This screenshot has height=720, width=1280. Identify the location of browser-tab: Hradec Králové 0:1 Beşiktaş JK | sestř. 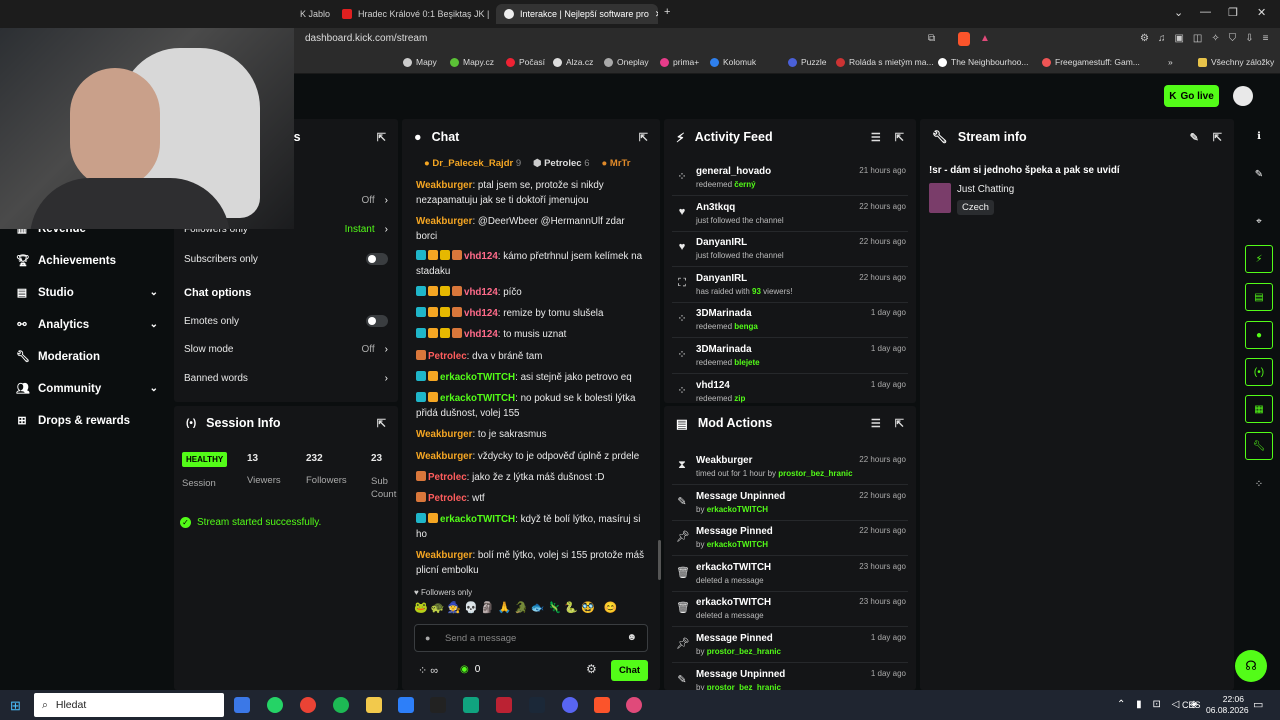
(413, 14).